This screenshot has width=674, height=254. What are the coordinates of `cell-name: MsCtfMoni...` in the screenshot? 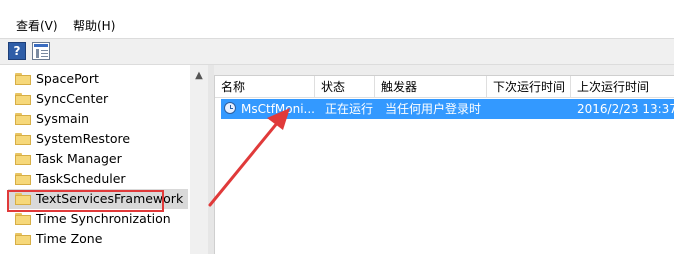 It's located at (278, 109).